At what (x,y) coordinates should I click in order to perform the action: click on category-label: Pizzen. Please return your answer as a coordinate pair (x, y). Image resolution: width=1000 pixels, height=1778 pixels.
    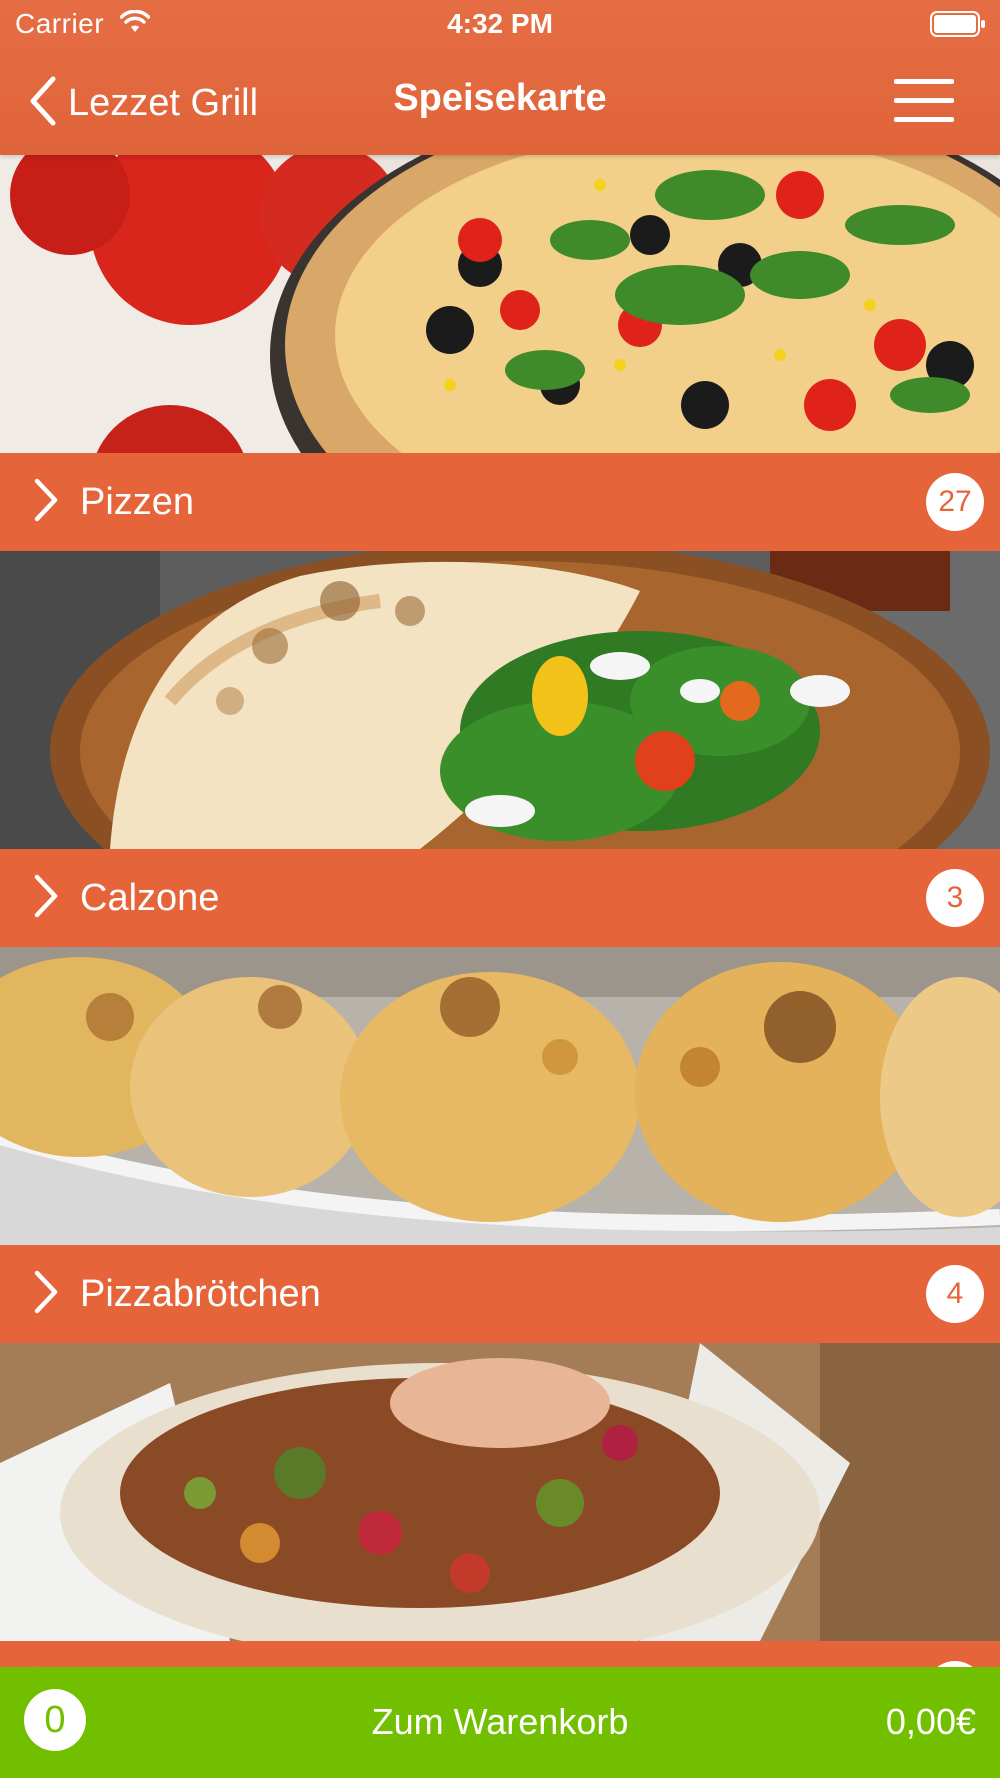
    Looking at the image, I should click on (137, 501).